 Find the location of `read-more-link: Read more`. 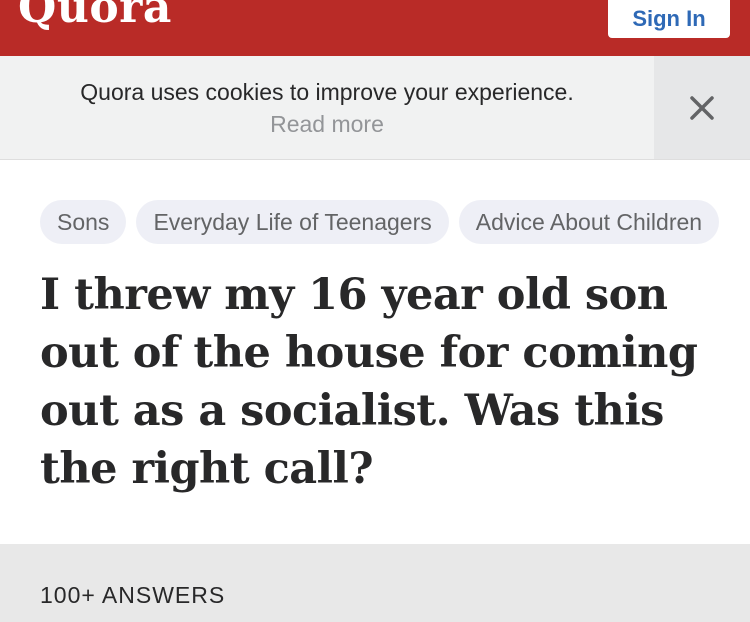

read-more-link: Read more is located at coordinates (327, 124).